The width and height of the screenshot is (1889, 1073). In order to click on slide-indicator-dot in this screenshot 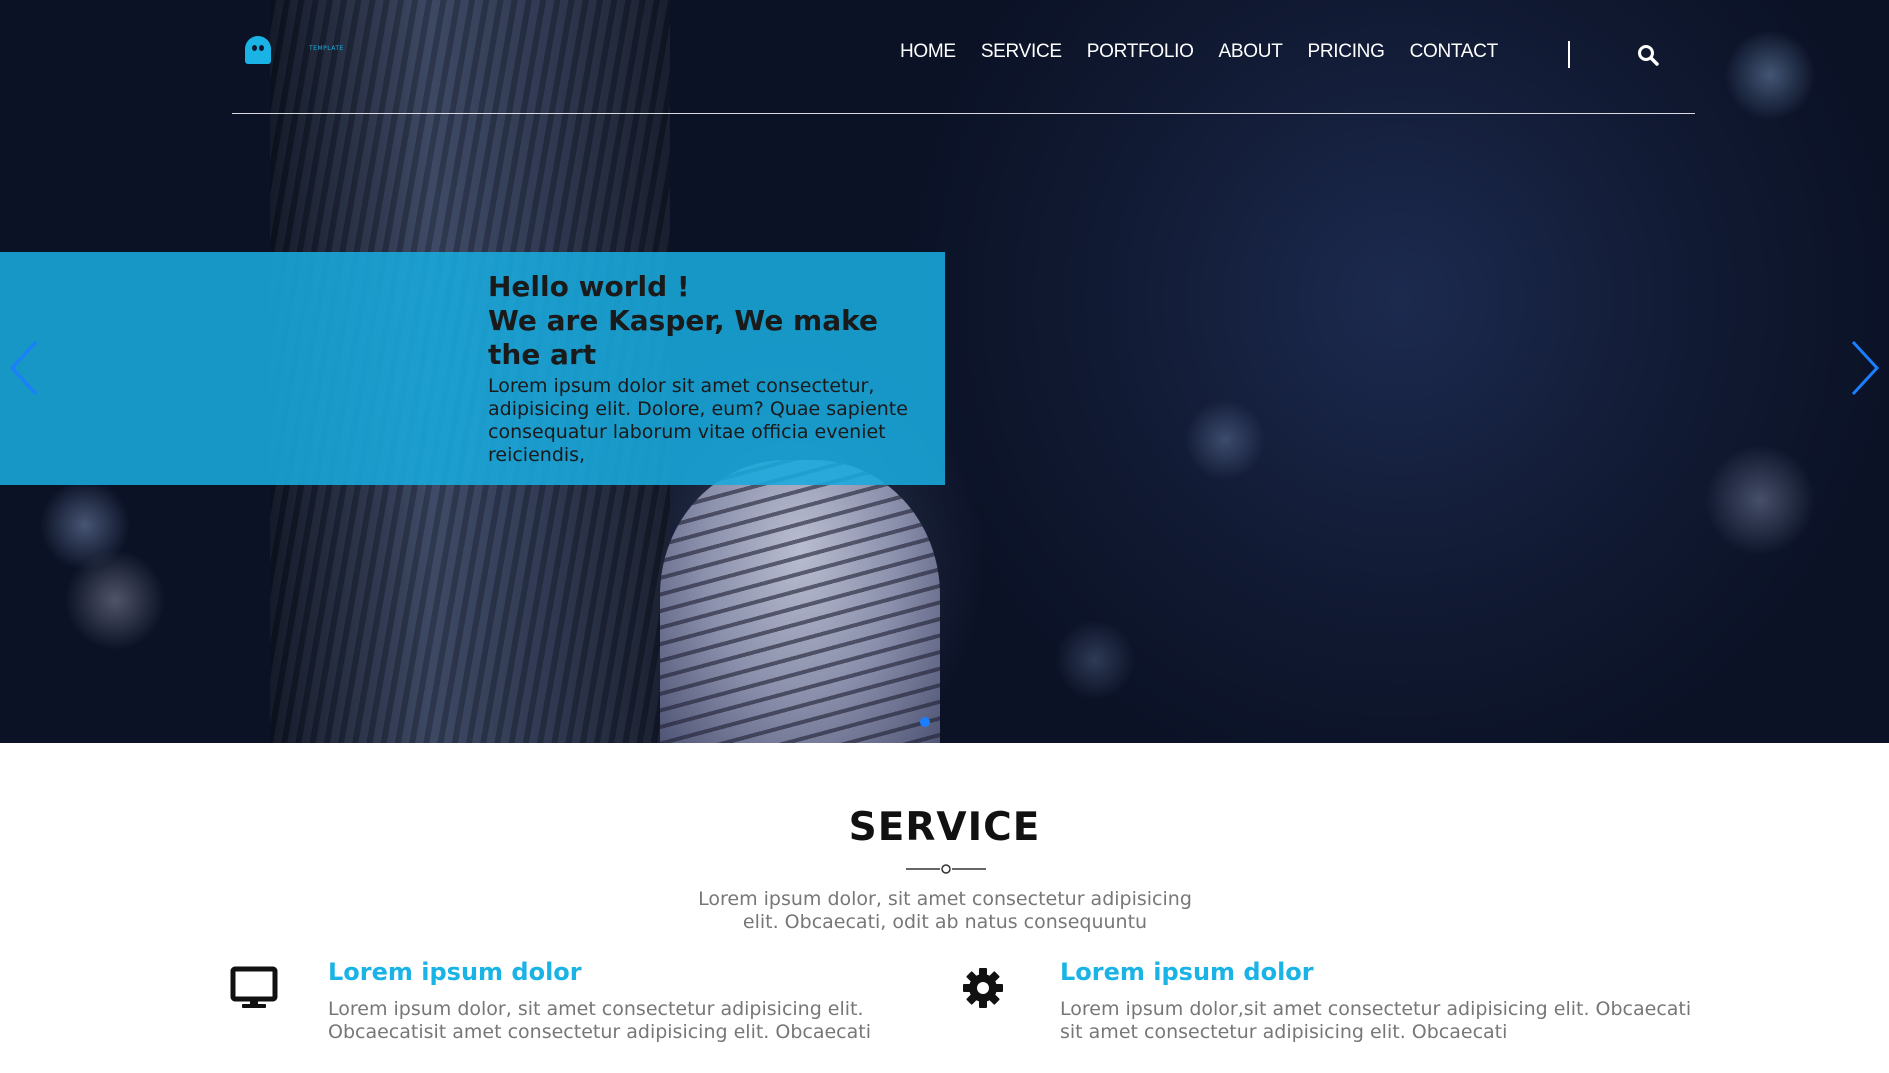, I will do `click(925, 722)`.